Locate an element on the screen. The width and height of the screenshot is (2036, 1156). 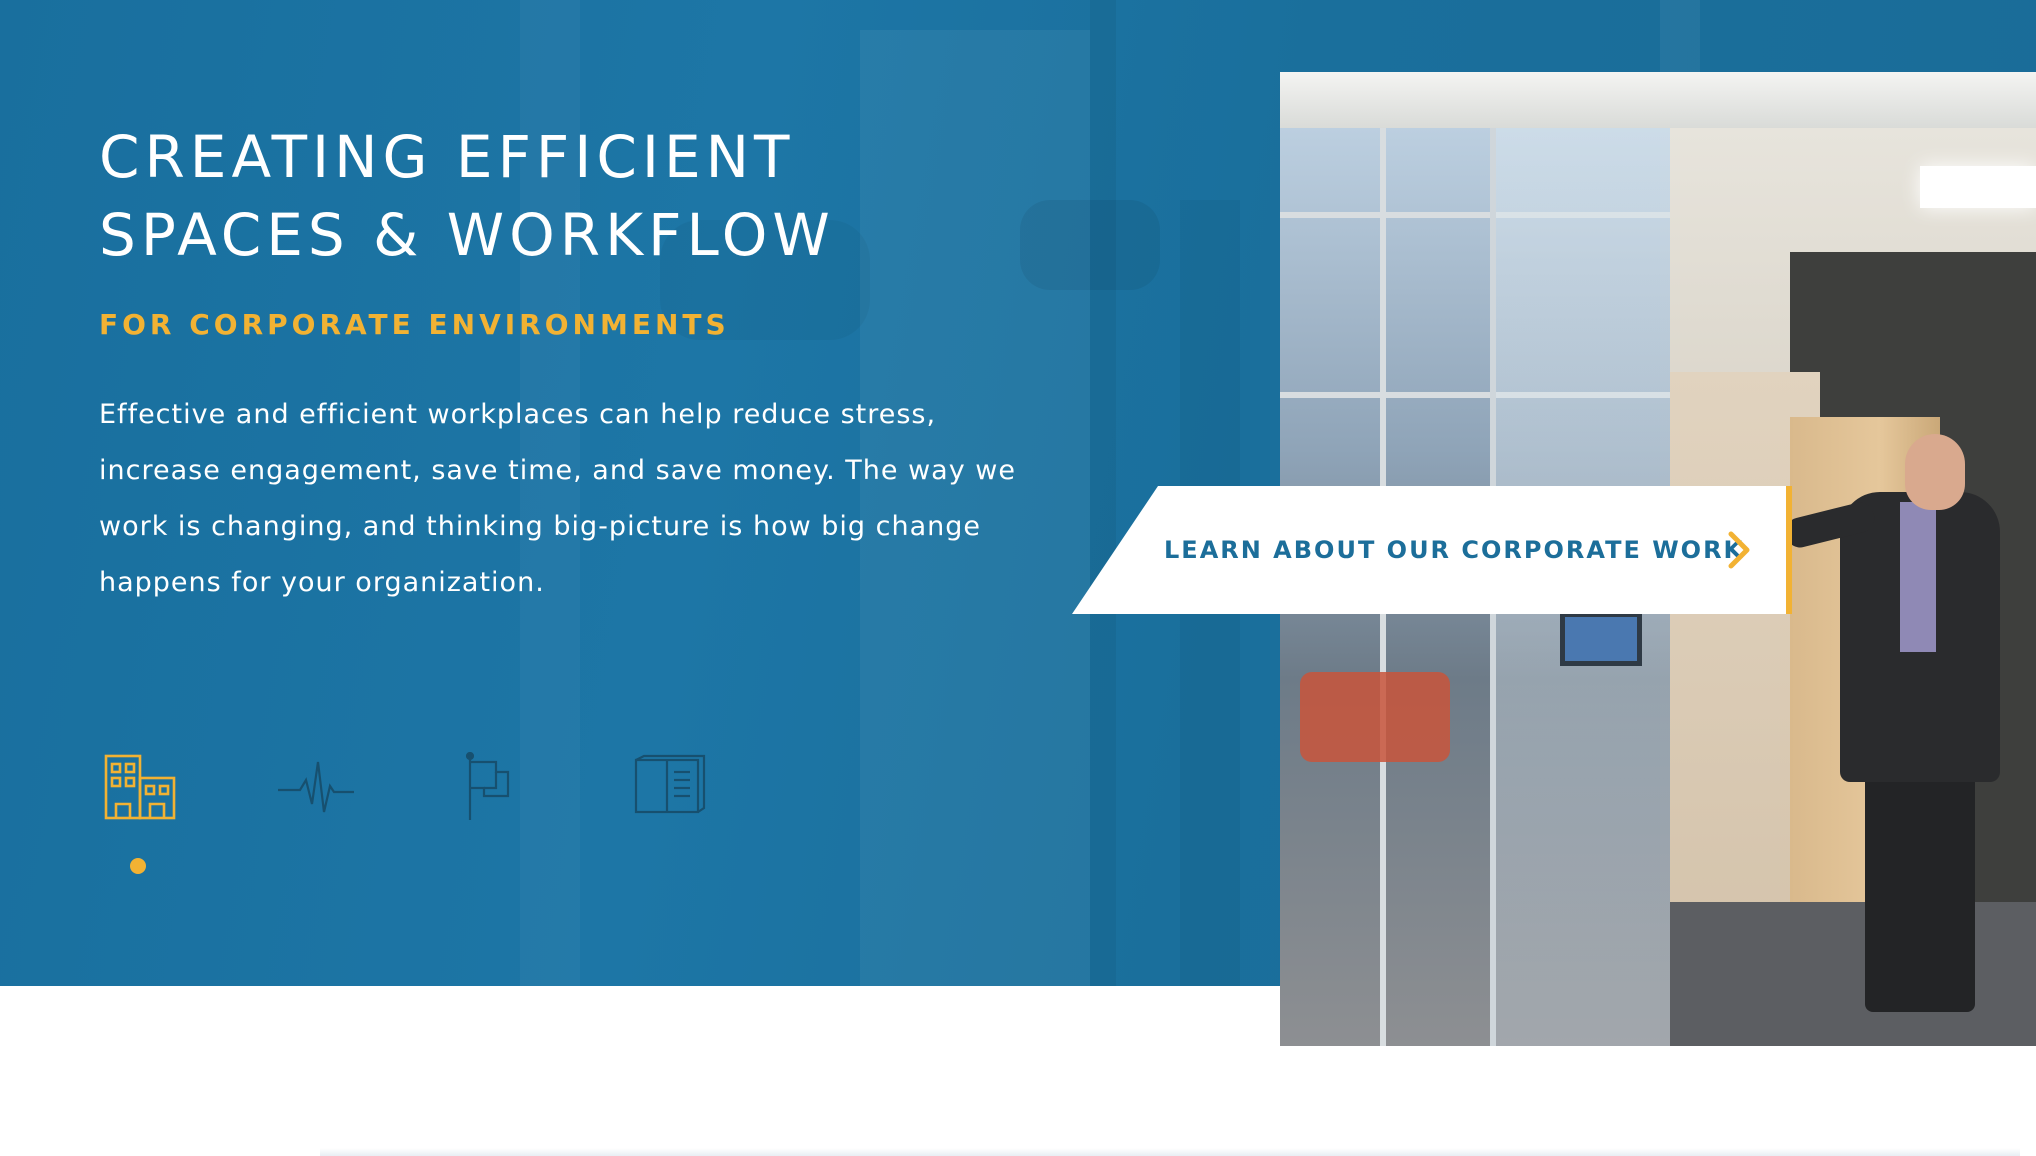
section-divider is located at coordinates (1170, 1152).